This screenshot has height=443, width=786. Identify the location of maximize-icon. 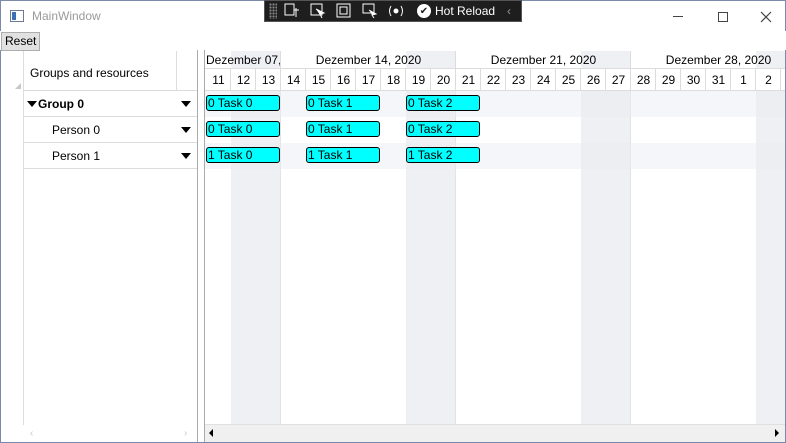
(723, 16).